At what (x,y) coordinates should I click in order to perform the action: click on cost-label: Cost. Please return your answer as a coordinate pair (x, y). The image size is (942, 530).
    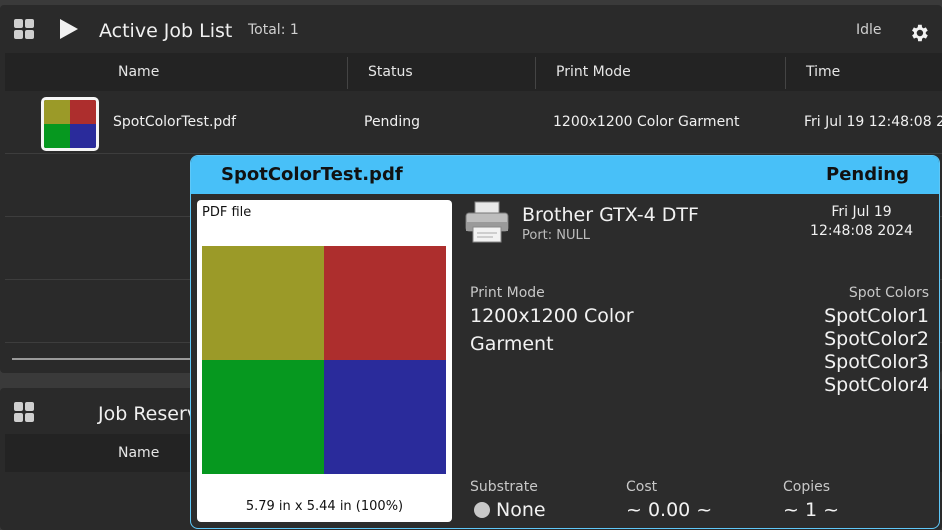
    Looking at the image, I should click on (642, 487).